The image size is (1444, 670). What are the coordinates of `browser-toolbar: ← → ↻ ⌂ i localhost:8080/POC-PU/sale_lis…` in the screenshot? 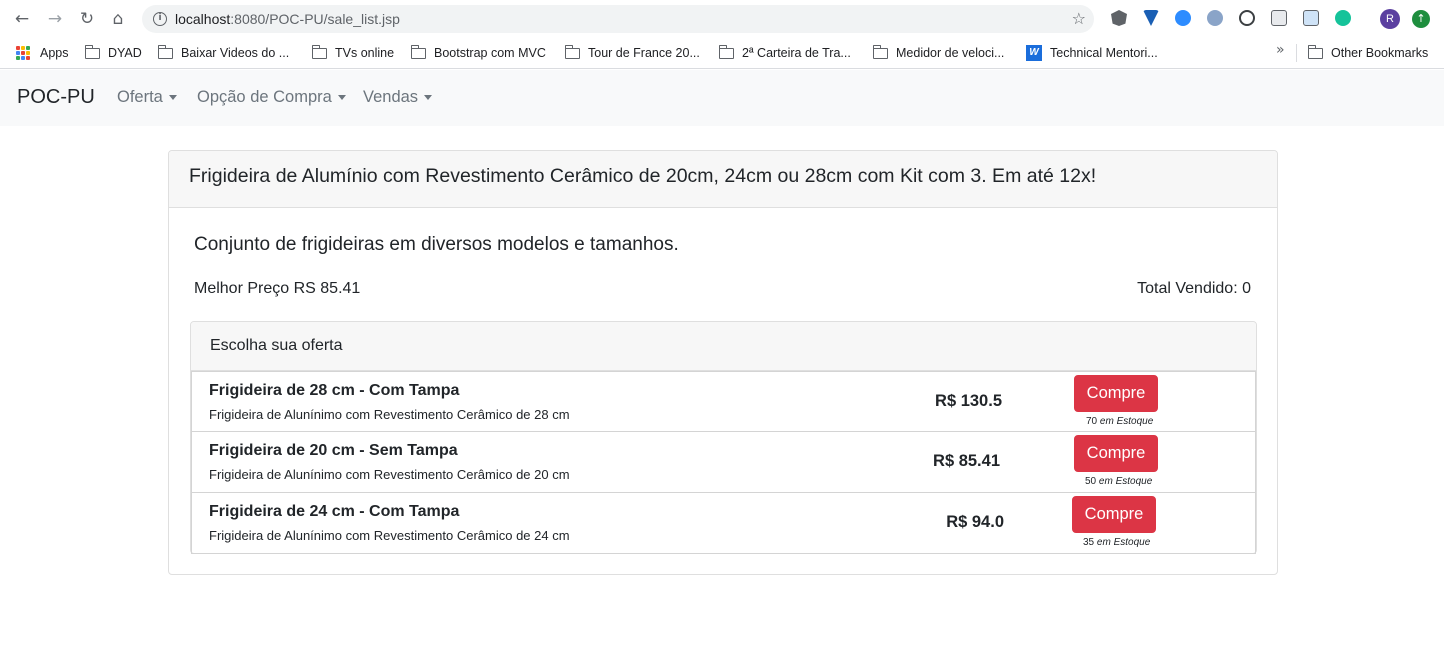 It's located at (722, 19).